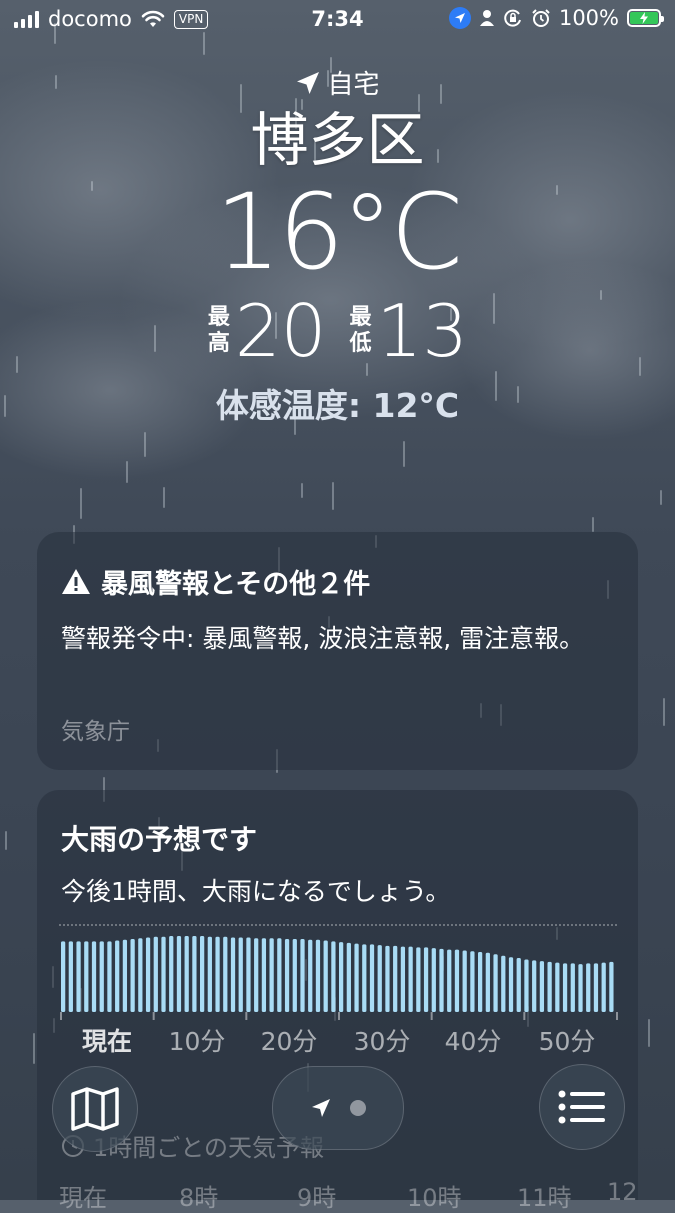  I want to click on warning-icon, so click(76, 581).